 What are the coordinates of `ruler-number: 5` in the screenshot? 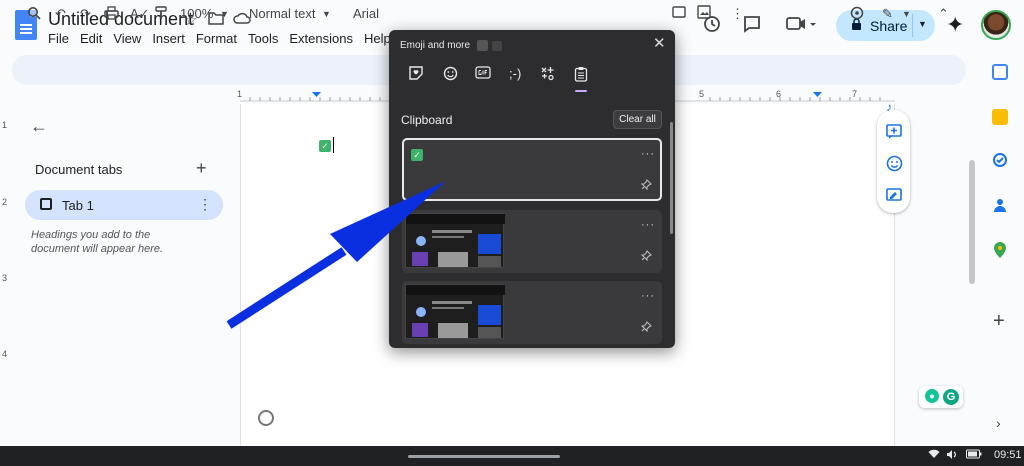 It's located at (702, 94).